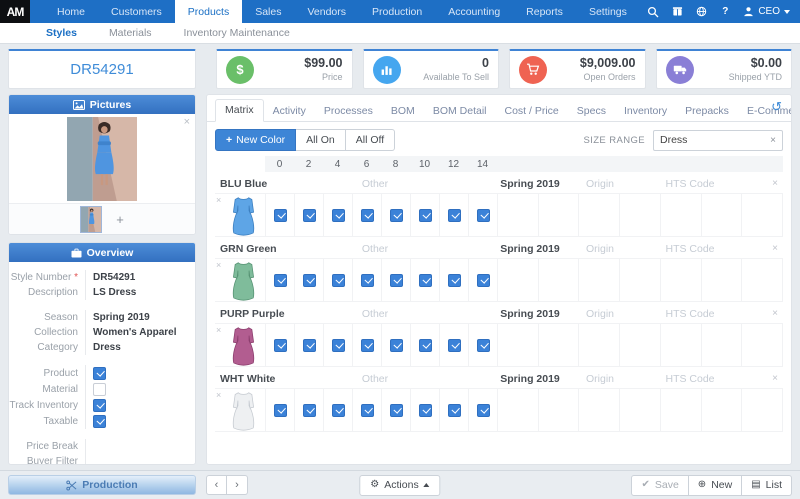  I want to click on next-page-button: ›, so click(237, 485).